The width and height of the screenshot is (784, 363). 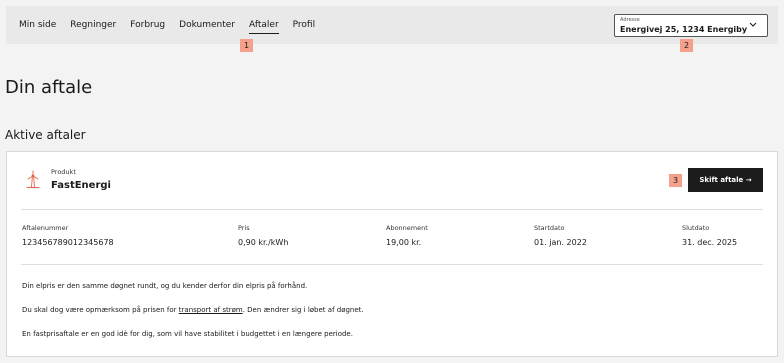 I want to click on page-title: Din aftale, so click(x=49, y=87).